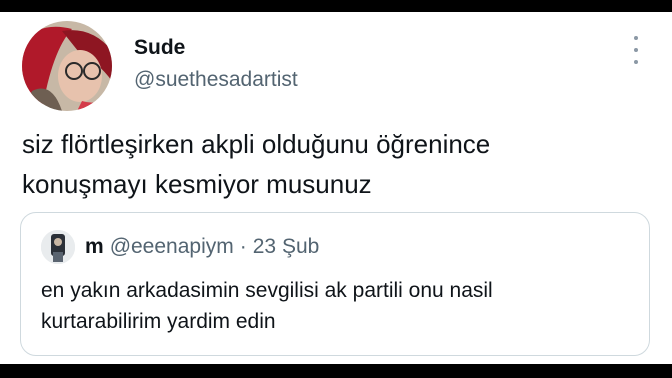  Describe the element at coordinates (286, 246) in the screenshot. I see `quoted-tweet-date: 23 Şub` at that location.